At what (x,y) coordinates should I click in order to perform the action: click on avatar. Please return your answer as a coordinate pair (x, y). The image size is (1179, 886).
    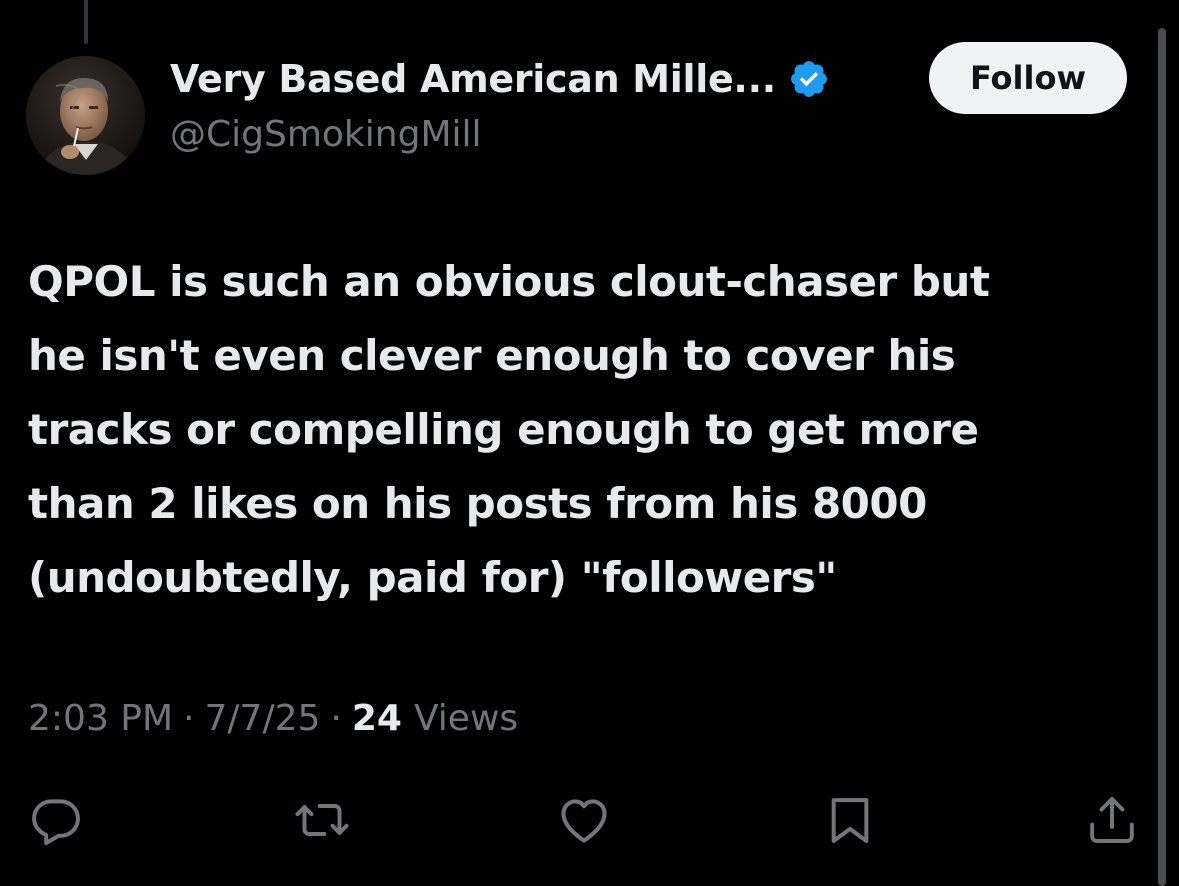
    Looking at the image, I should click on (85, 115).